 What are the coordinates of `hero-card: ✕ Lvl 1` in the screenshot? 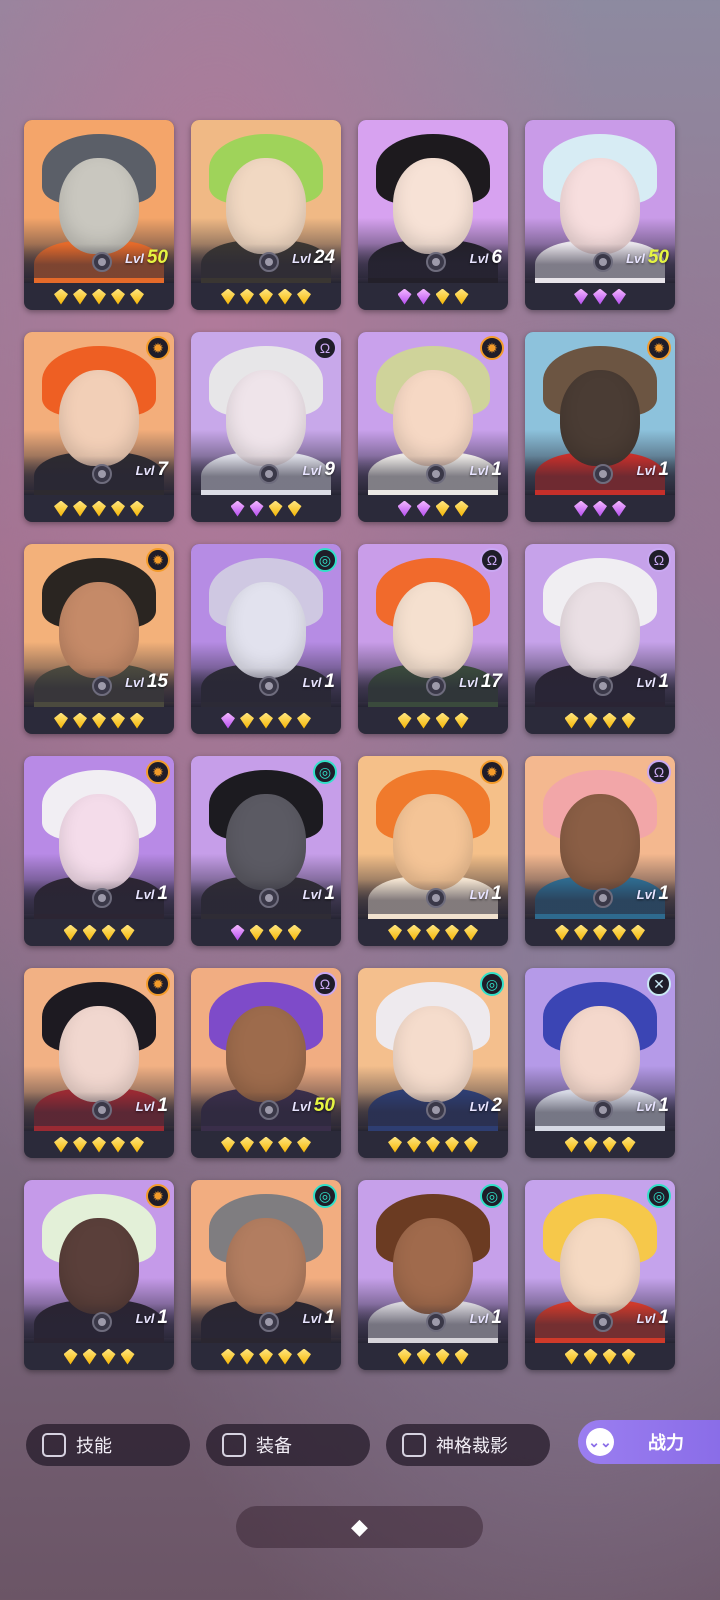 It's located at (600, 1063).